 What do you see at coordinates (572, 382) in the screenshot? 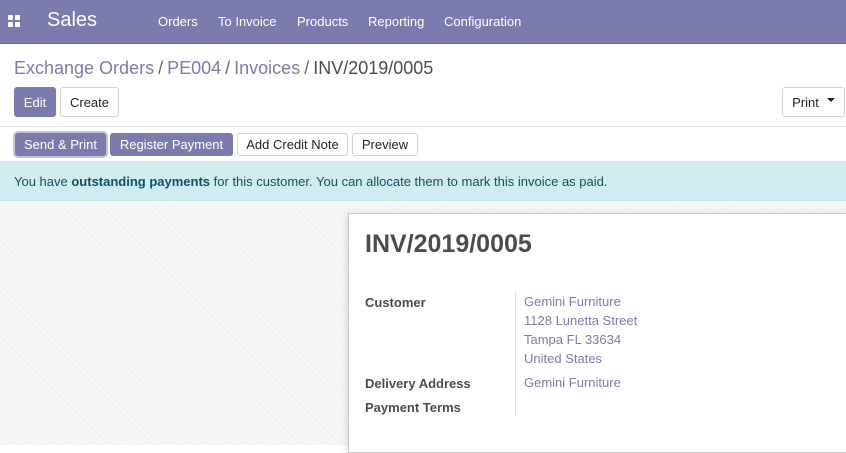
I see `delivery-address-value: Gemini Furniture` at bounding box center [572, 382].